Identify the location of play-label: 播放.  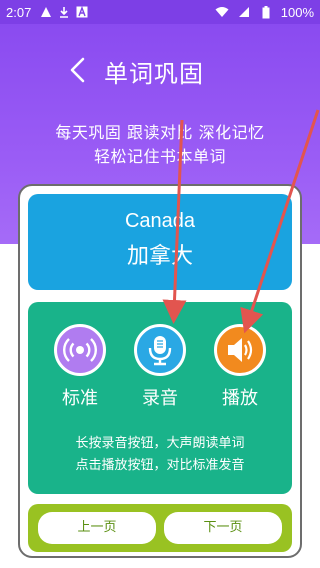
(240, 398).